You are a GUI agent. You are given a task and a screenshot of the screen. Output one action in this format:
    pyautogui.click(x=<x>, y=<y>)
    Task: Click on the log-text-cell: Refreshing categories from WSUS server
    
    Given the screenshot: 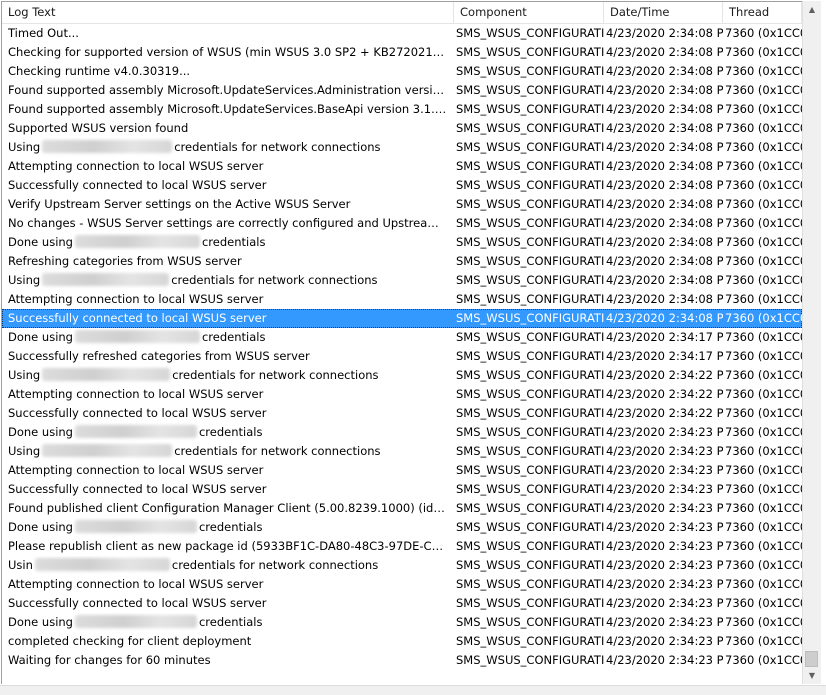 What is the action you would take?
    pyautogui.click(x=228, y=261)
    